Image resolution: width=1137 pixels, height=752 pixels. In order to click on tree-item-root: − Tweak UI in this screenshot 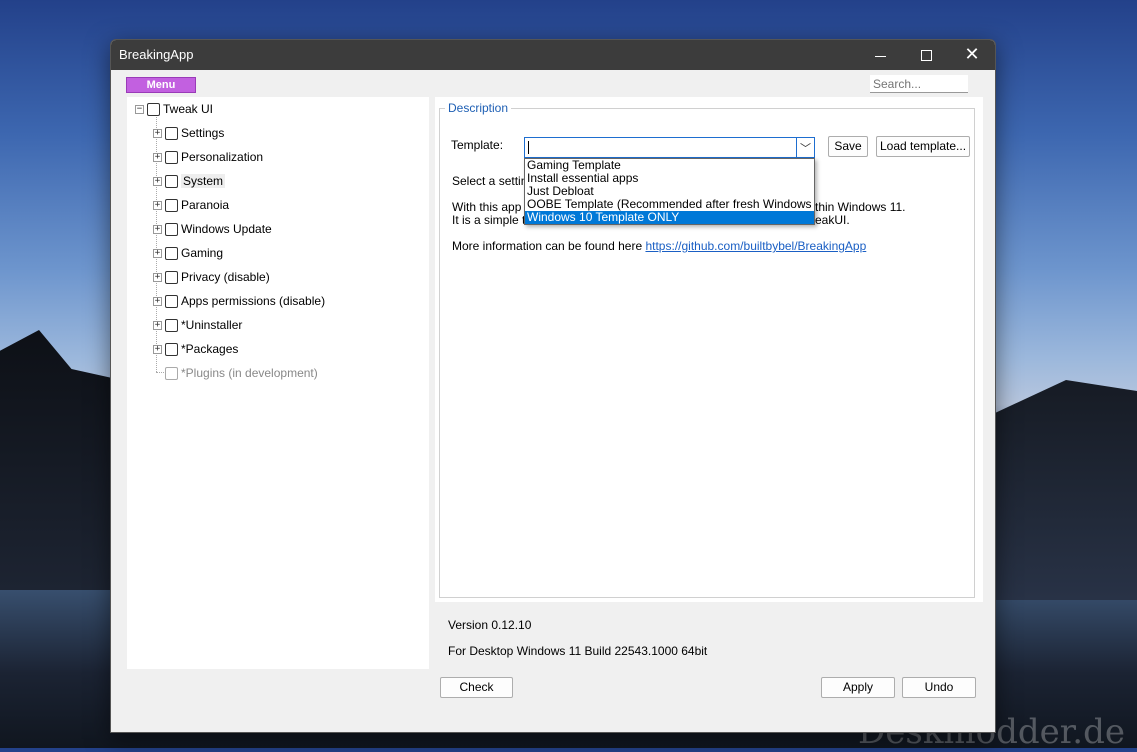, I will do `click(174, 109)`.